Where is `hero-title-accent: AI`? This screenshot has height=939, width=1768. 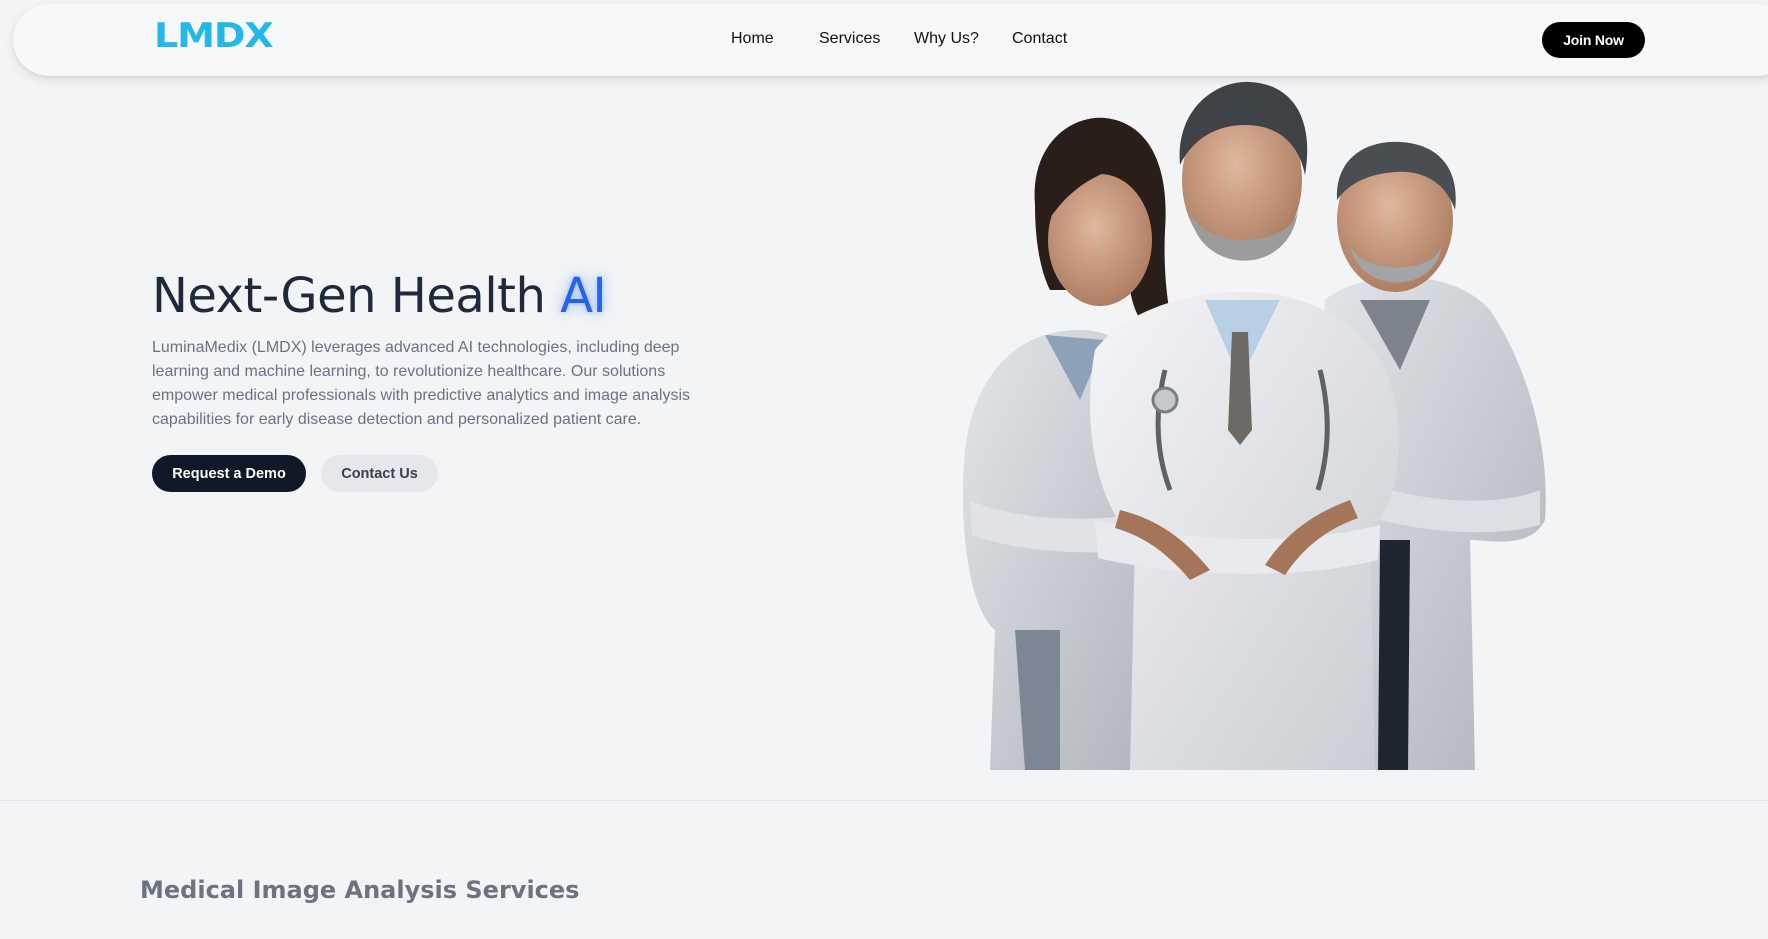 hero-title-accent: AI is located at coordinates (583, 296).